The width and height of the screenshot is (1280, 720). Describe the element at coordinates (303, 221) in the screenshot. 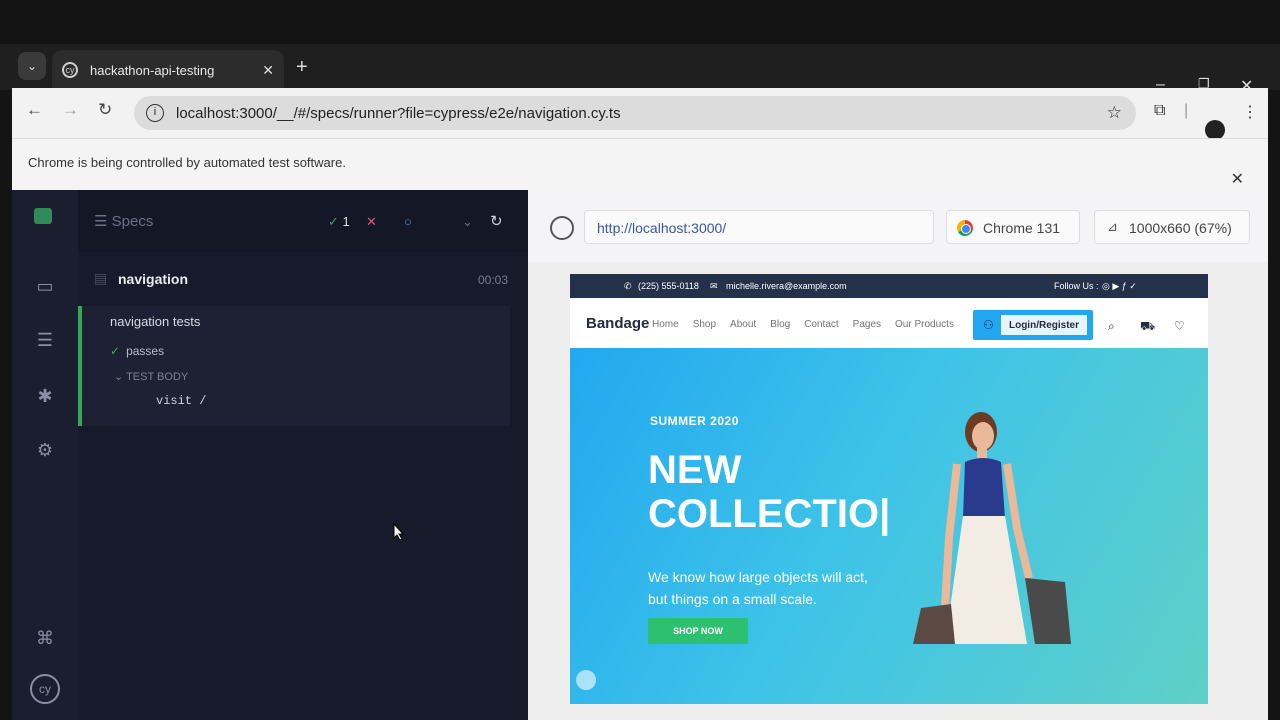

I see `reporter-header: ☰ Specs ✓ 1 ✕ ○ ⌄ ↻` at that location.